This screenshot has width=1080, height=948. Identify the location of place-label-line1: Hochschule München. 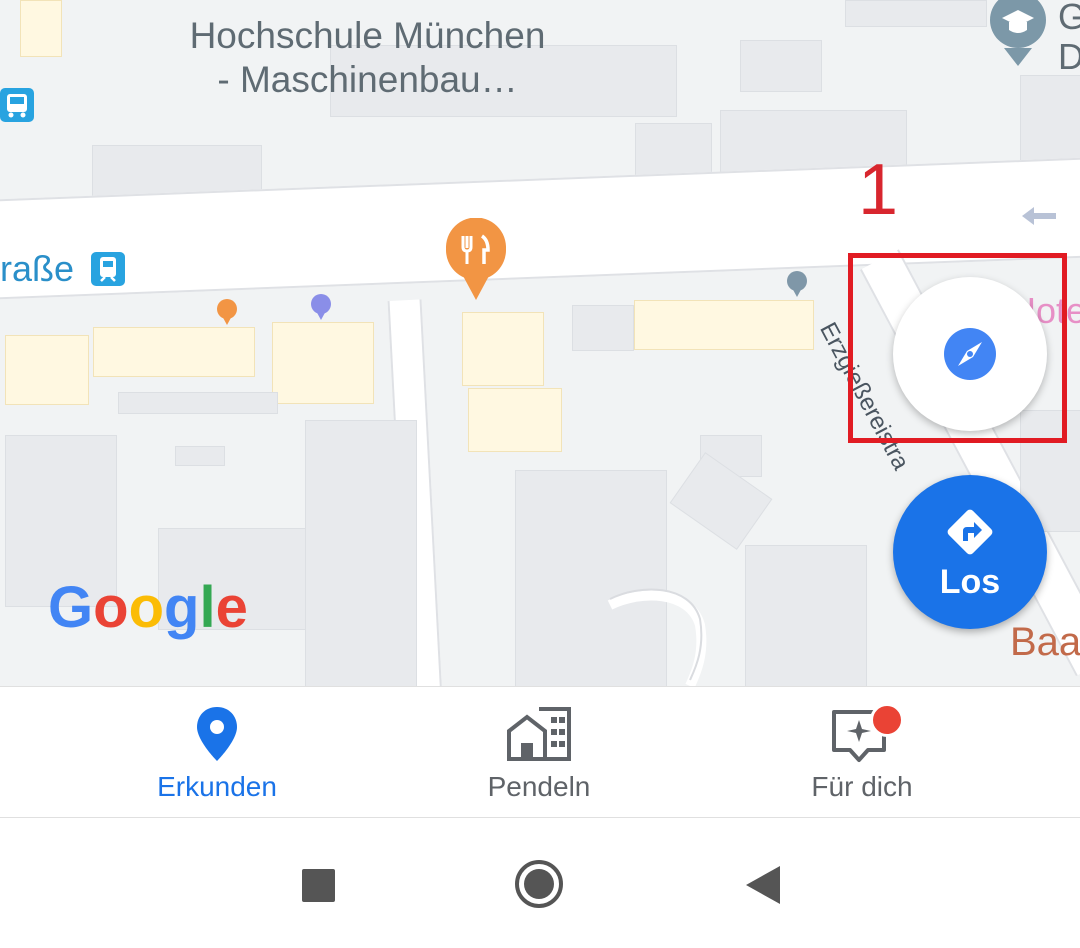
(367, 35).